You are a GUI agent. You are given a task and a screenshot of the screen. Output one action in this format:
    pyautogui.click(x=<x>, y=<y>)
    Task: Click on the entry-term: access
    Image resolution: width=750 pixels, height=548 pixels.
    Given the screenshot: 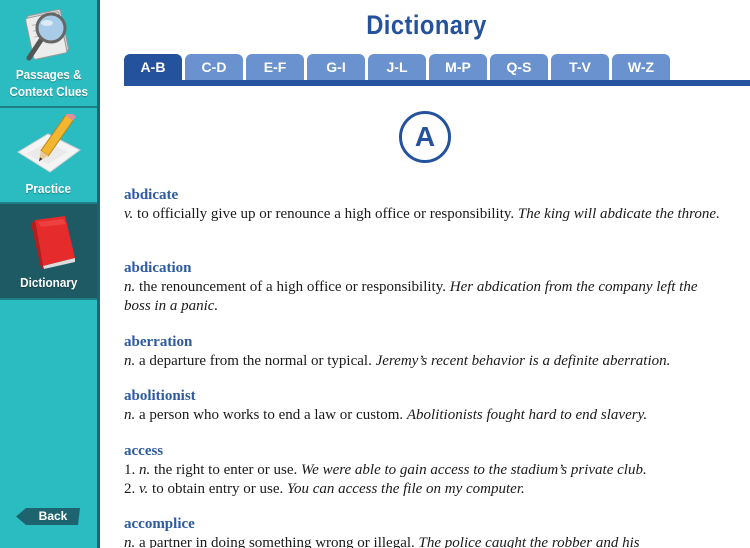 What is the action you would take?
    pyautogui.click(x=144, y=451)
    